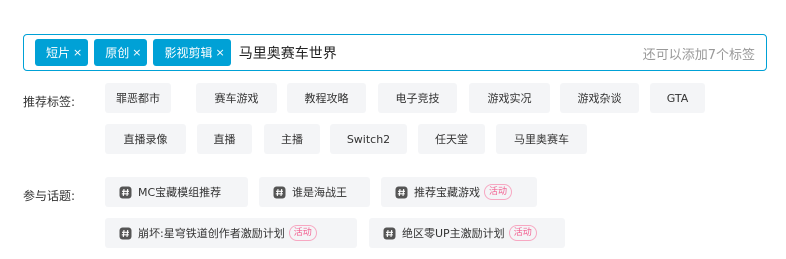  I want to click on tag-chip: 原创 ×, so click(121, 52).